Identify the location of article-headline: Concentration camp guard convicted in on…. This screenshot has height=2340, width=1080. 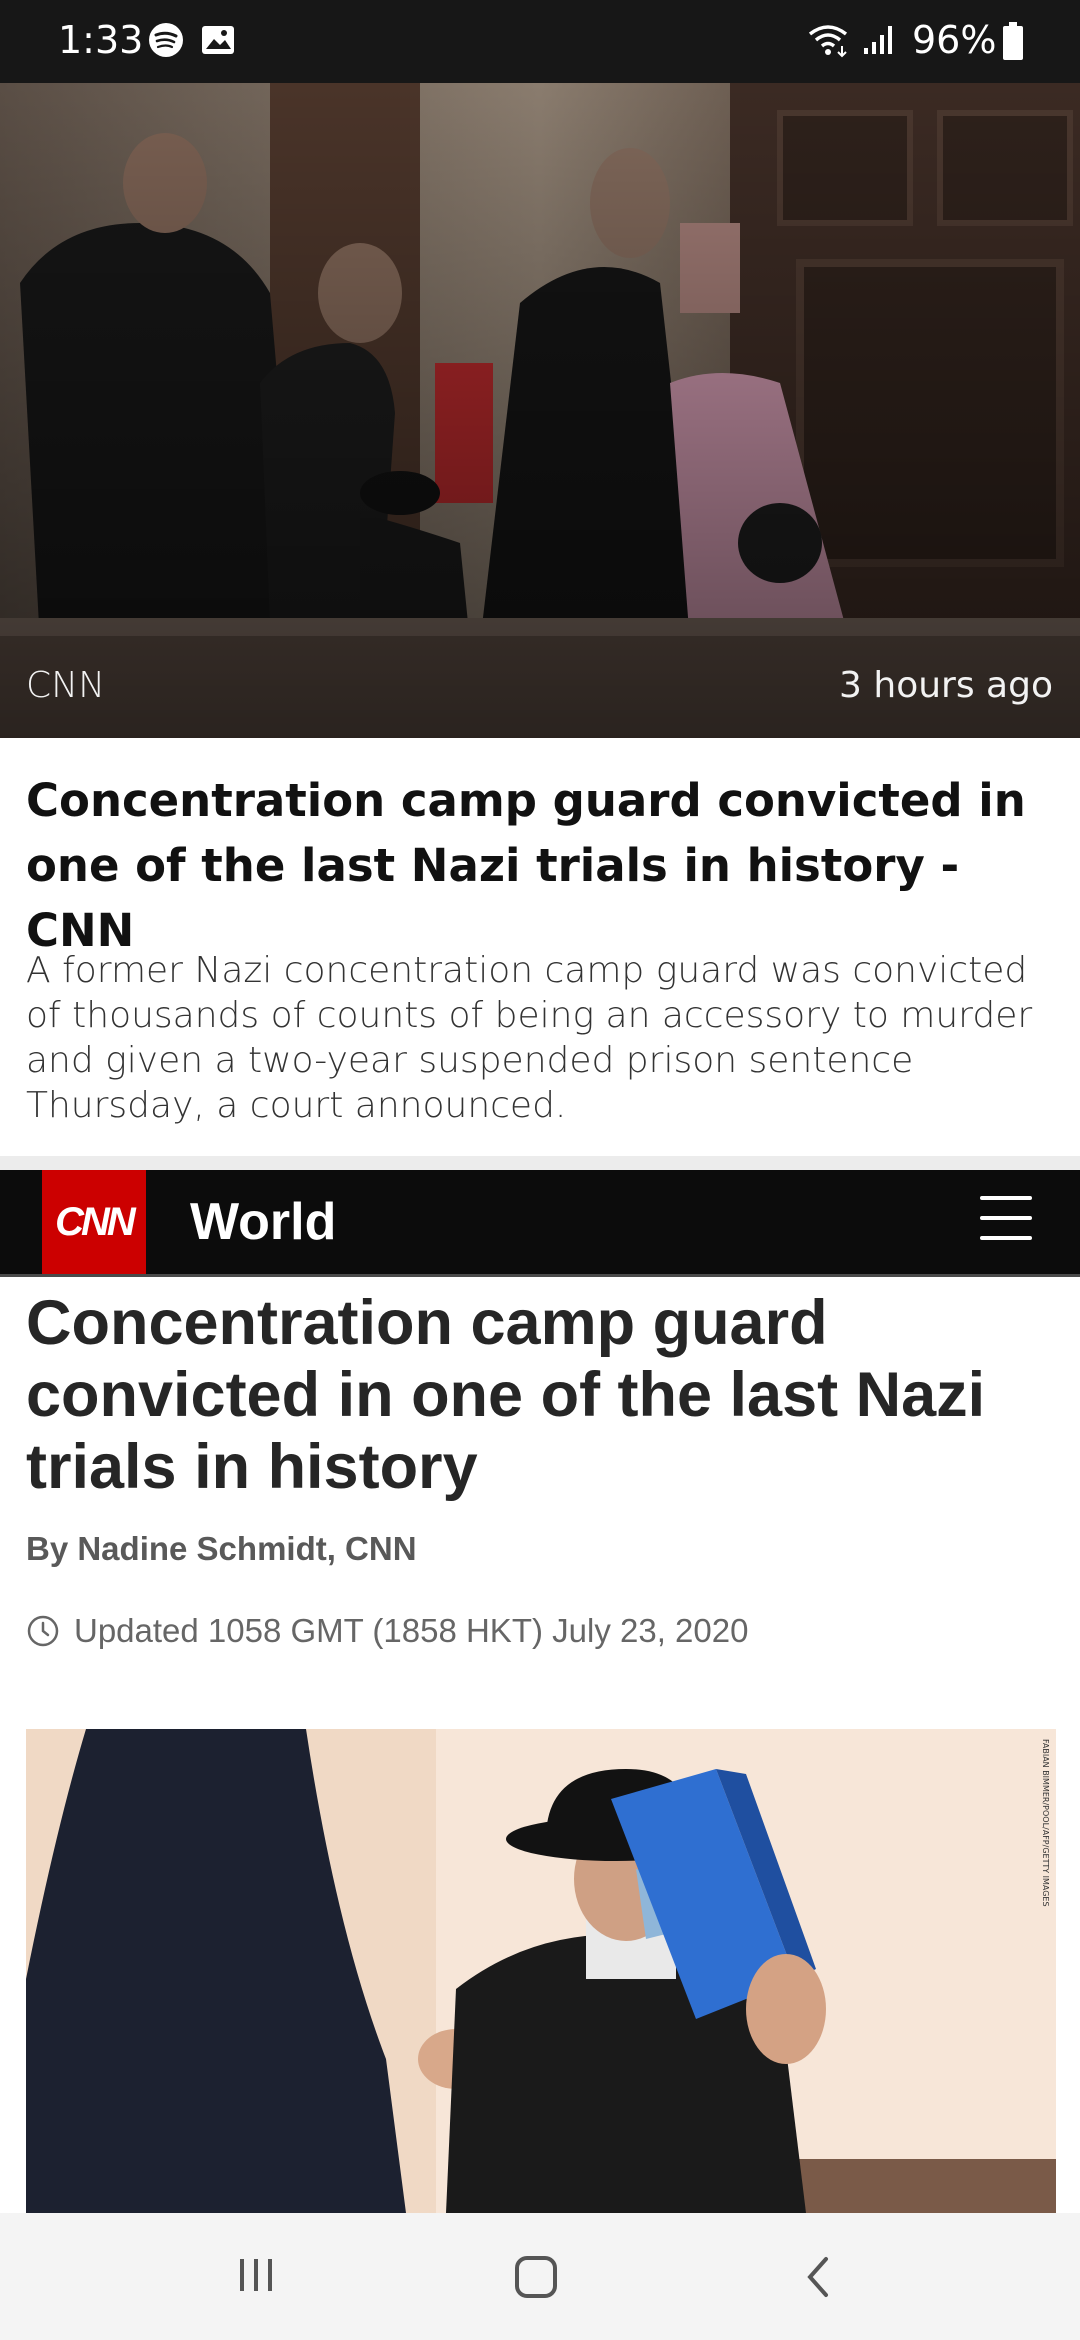
(506, 1395).